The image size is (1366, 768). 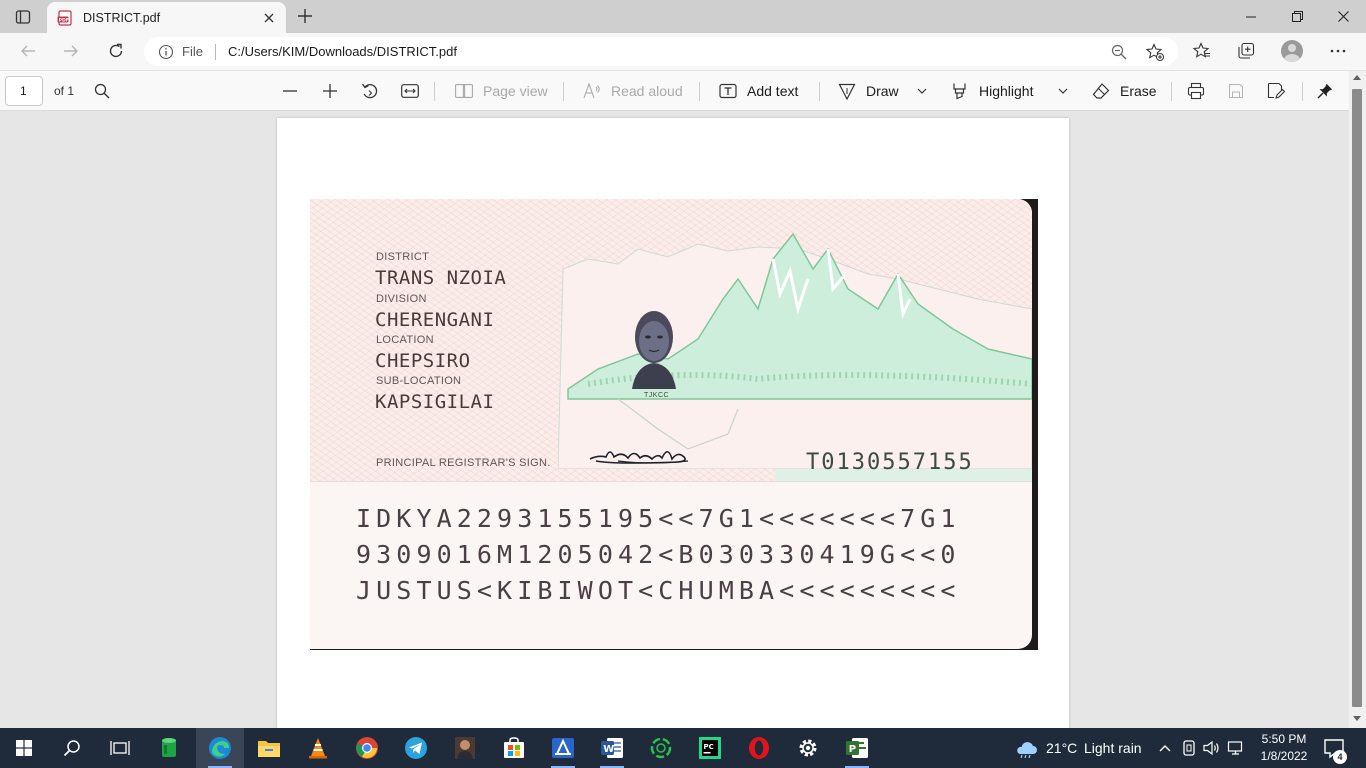 What do you see at coordinates (71, 51) in the screenshot?
I see `forward-button` at bounding box center [71, 51].